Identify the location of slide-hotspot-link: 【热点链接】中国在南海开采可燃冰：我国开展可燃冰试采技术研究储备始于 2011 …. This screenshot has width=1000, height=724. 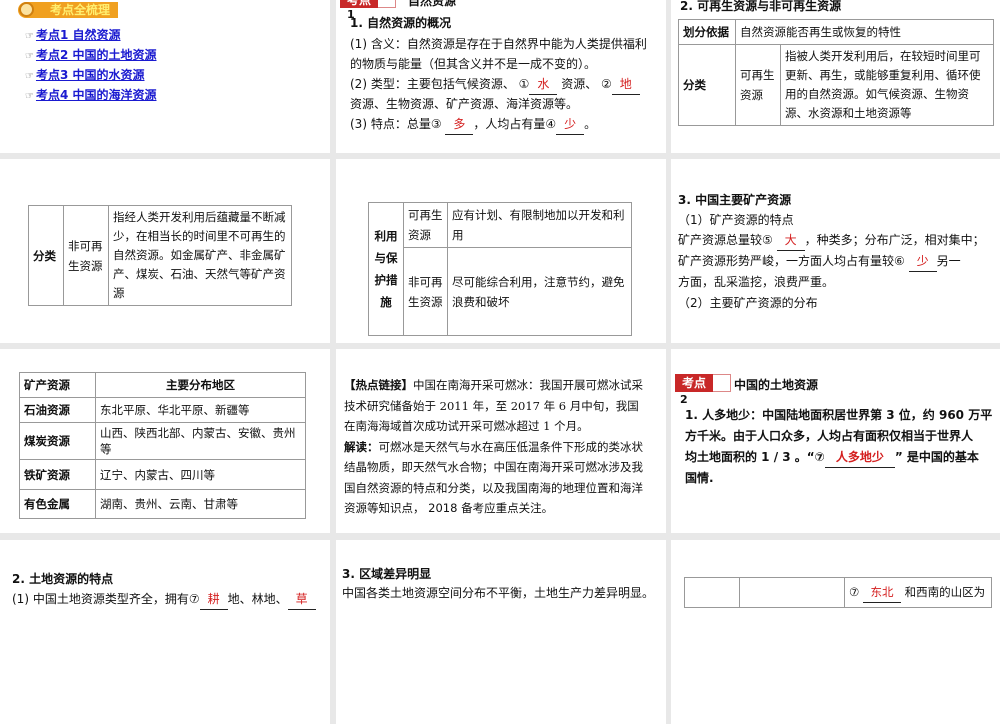
(501, 441).